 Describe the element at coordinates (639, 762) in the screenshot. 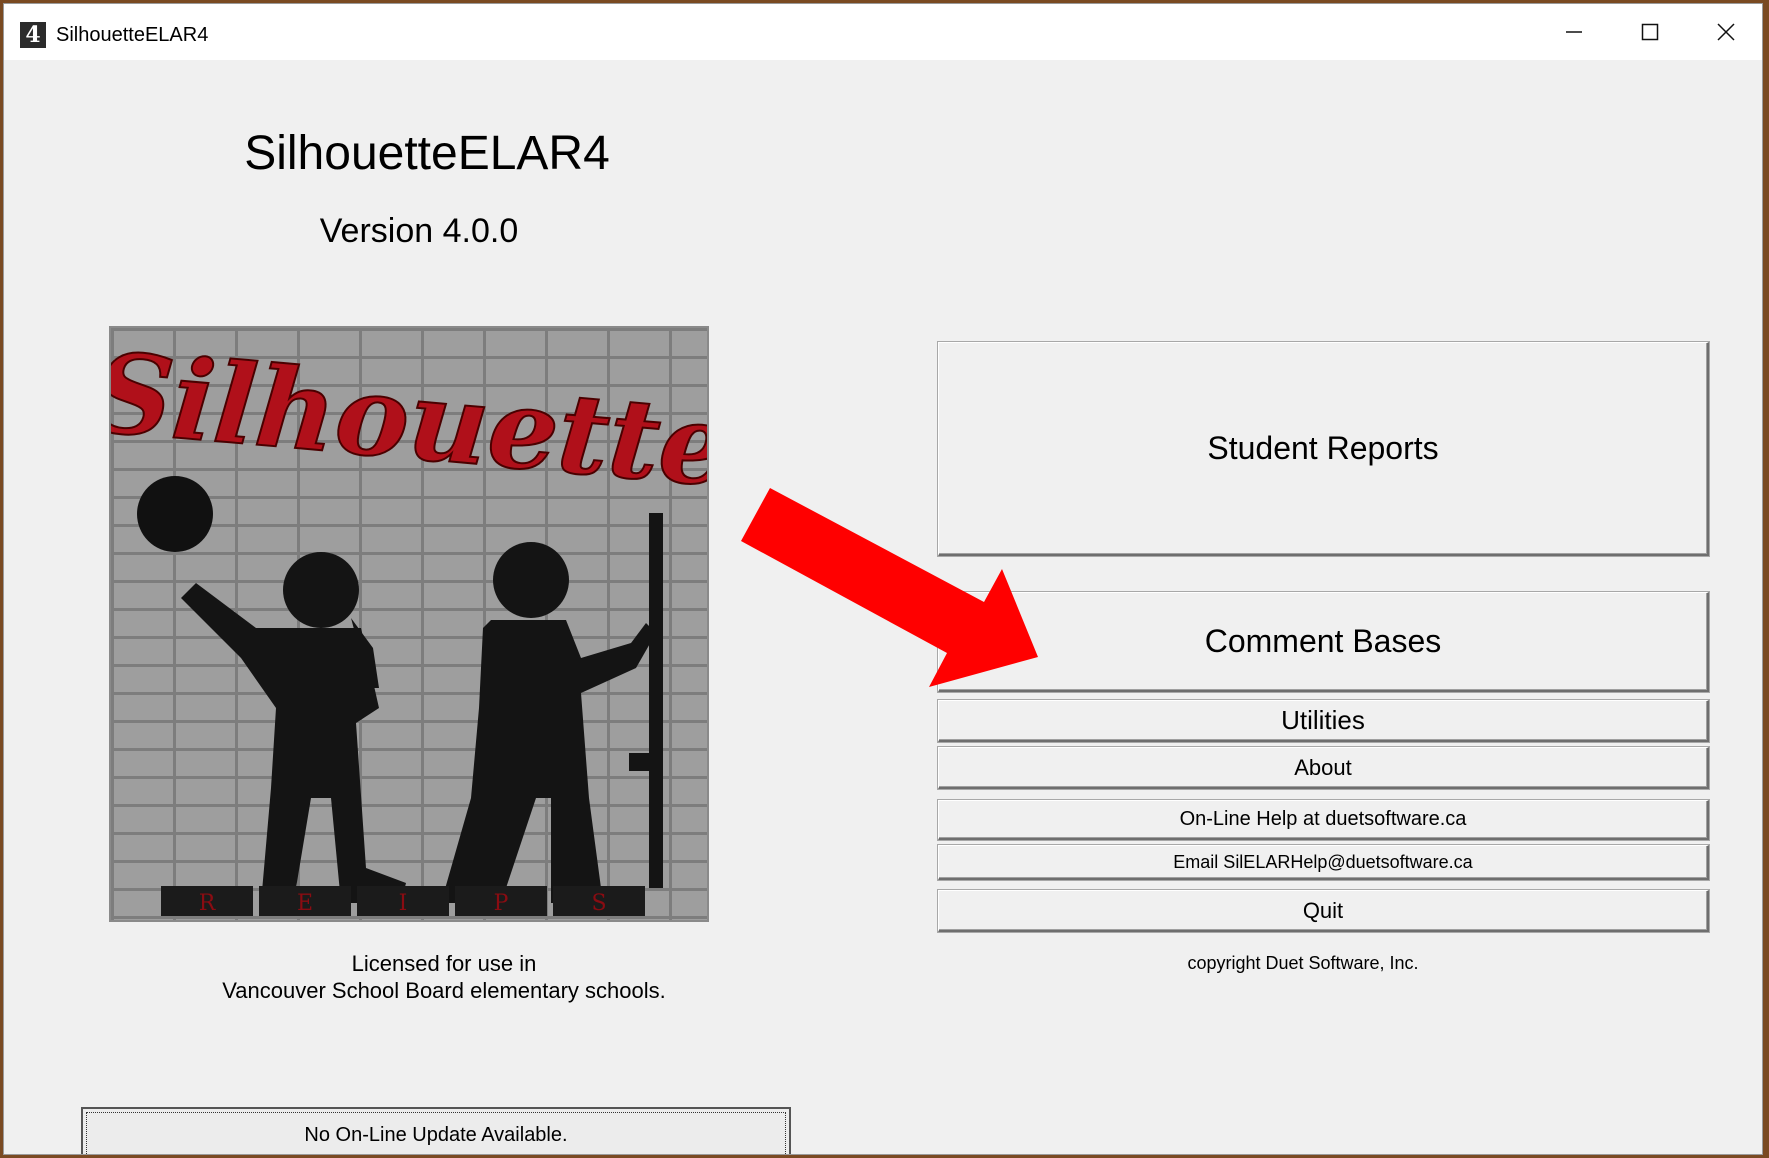

I see `pole-foot` at that location.